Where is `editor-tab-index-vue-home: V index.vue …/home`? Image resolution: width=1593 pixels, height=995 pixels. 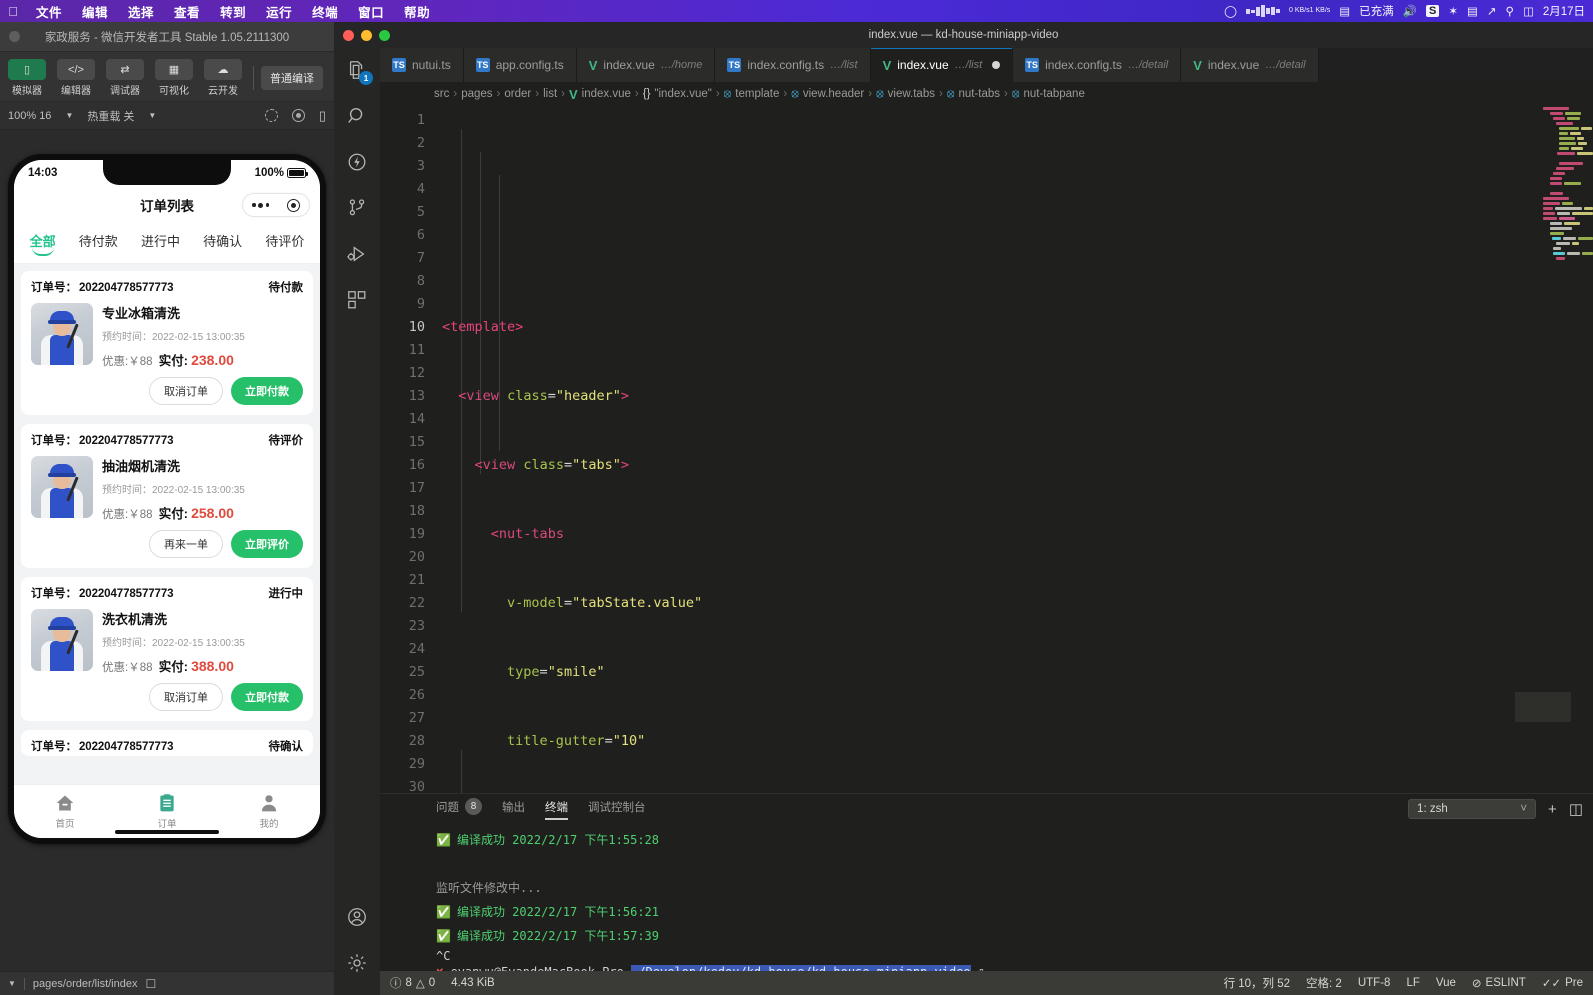
editor-tab-index-vue-home: V index.vue …/home is located at coordinates (646, 65).